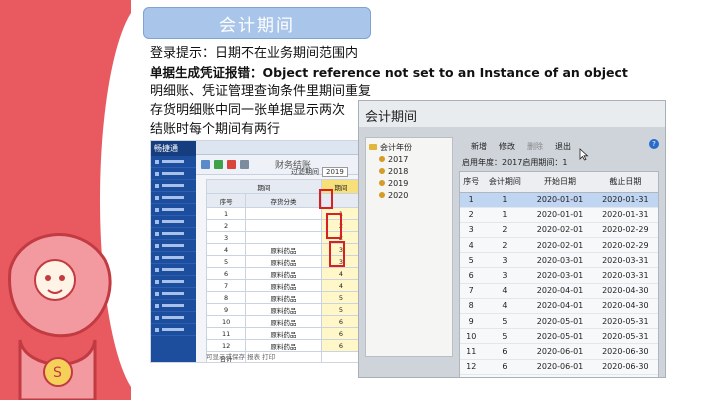  I want to click on table-cell: 2020-05-31, so click(625, 336).